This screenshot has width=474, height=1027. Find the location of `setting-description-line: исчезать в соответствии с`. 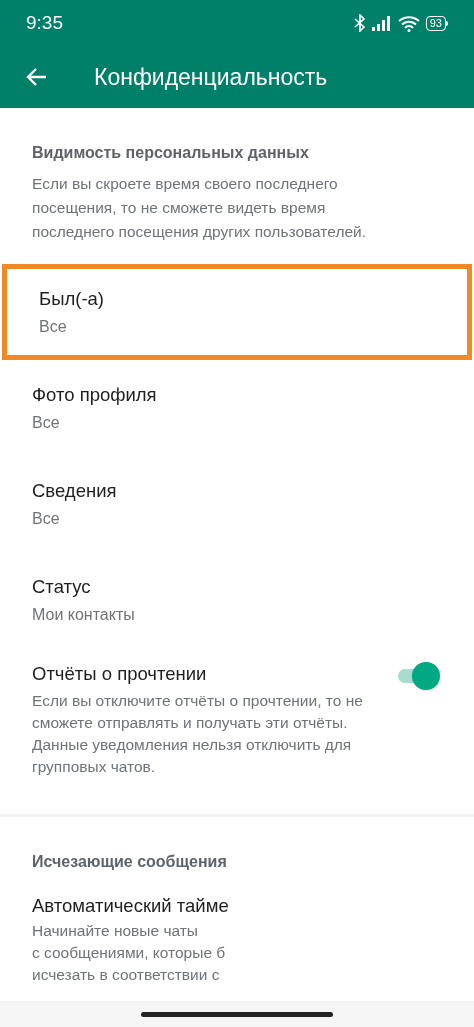

setting-description-line: исчезать в соответствии с is located at coordinates (126, 974).